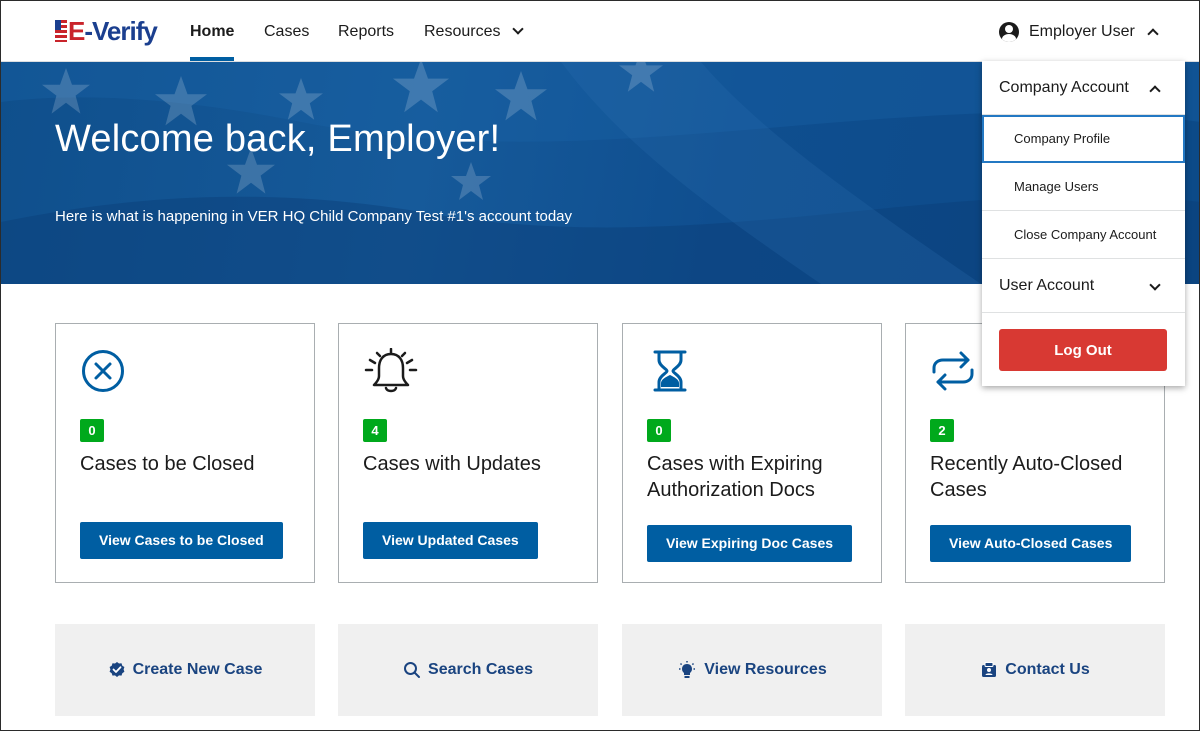 The image size is (1200, 731). What do you see at coordinates (1083, 350) in the screenshot?
I see `log-out-button: Log Out` at bounding box center [1083, 350].